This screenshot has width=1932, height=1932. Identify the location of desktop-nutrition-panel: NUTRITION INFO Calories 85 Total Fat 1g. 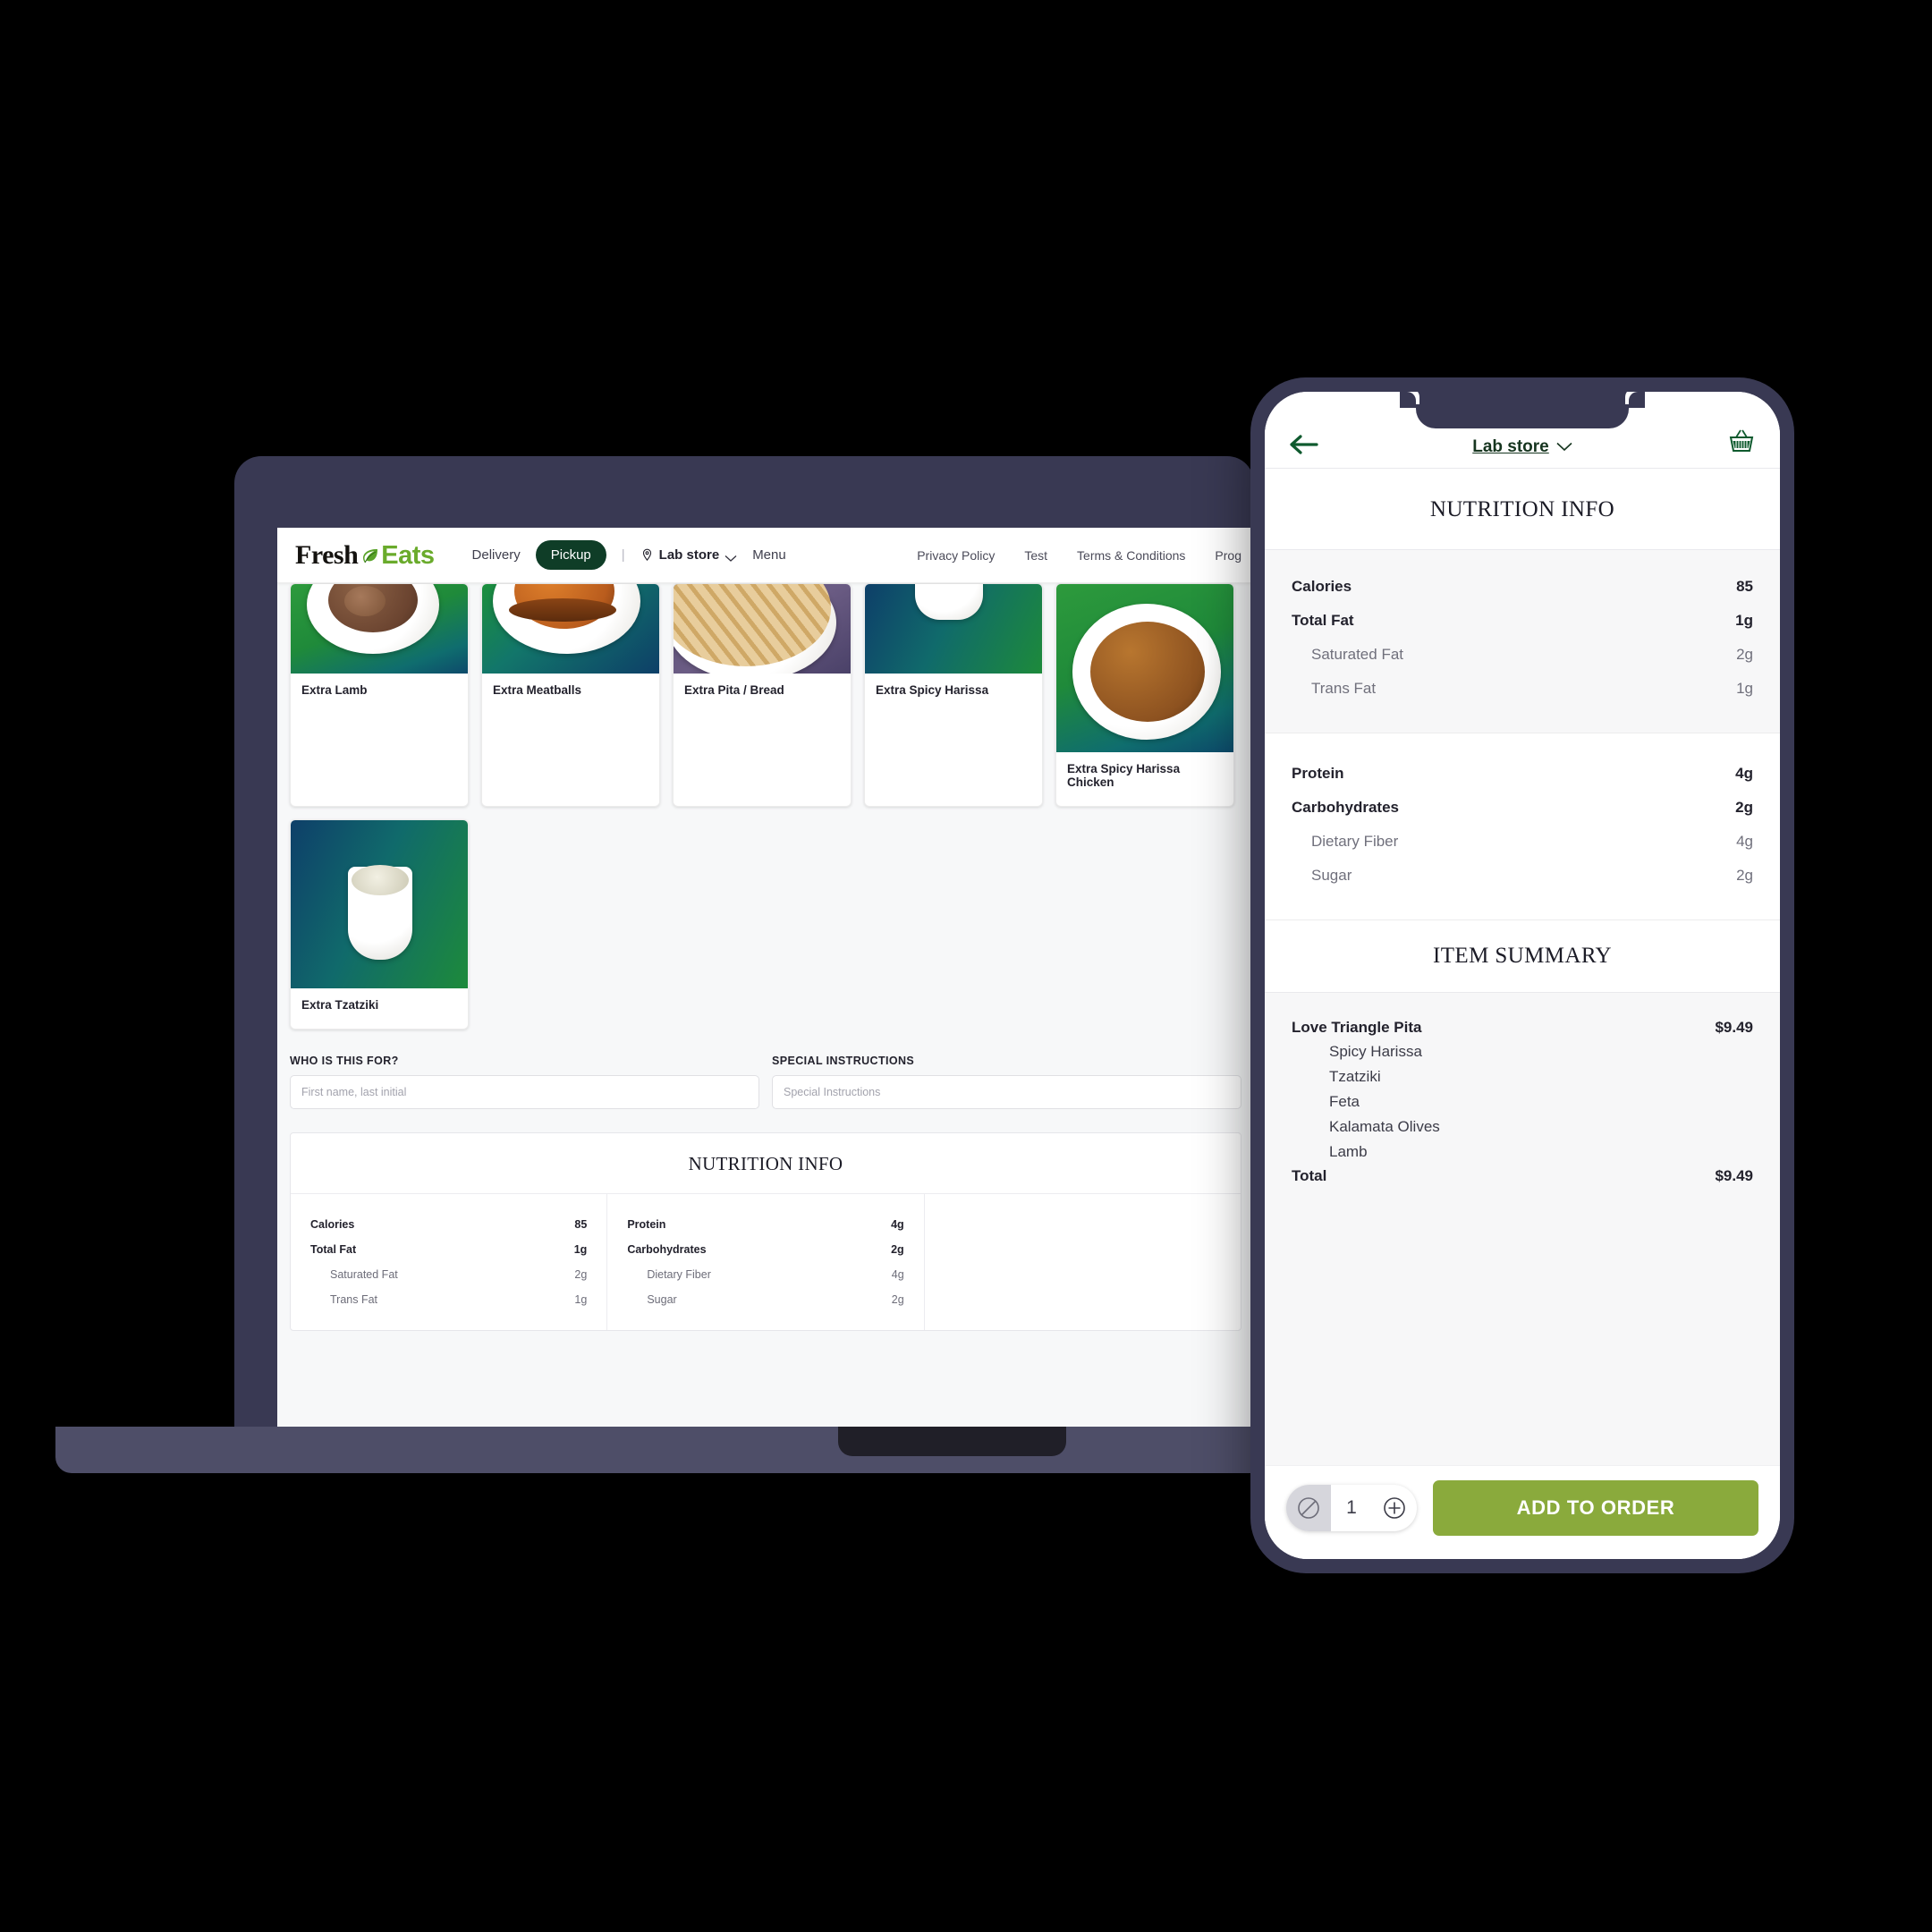
(765, 1231).